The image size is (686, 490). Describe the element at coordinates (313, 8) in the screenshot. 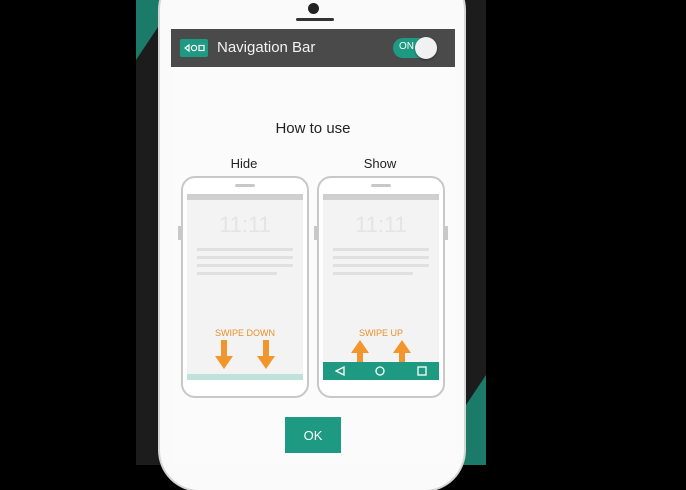

I see `camera` at that location.